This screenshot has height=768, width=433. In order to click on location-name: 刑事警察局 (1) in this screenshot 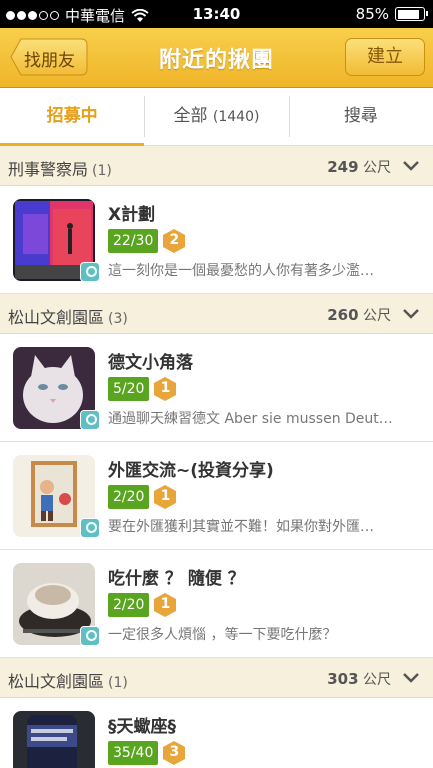, I will do `click(60, 169)`.